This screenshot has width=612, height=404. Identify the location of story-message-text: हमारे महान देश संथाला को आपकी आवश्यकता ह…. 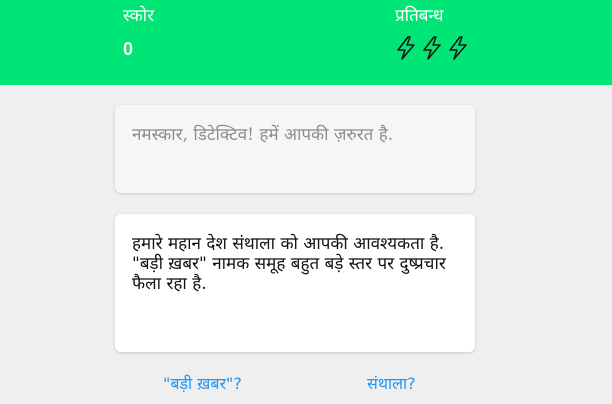
(289, 264).